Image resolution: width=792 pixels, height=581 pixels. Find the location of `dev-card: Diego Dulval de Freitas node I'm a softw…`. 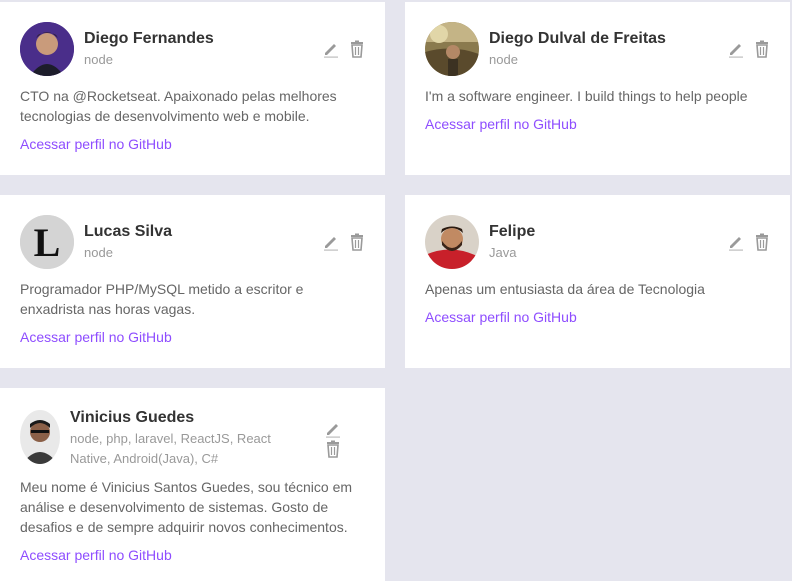

dev-card: Diego Dulval de Freitas node I'm a softw… is located at coordinates (597, 88).